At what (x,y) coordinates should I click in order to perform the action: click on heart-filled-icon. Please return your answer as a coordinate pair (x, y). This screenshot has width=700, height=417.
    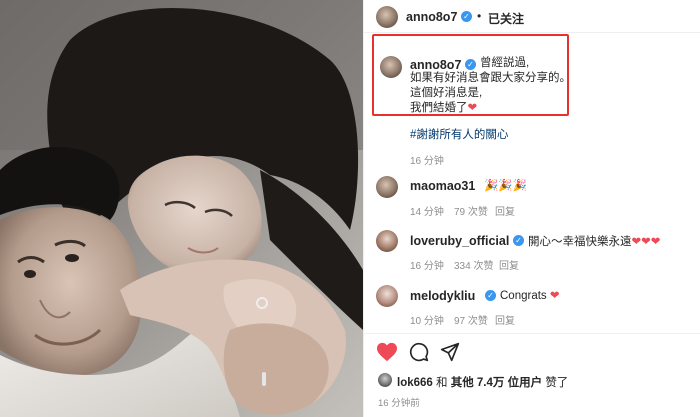
    Looking at the image, I should click on (387, 352).